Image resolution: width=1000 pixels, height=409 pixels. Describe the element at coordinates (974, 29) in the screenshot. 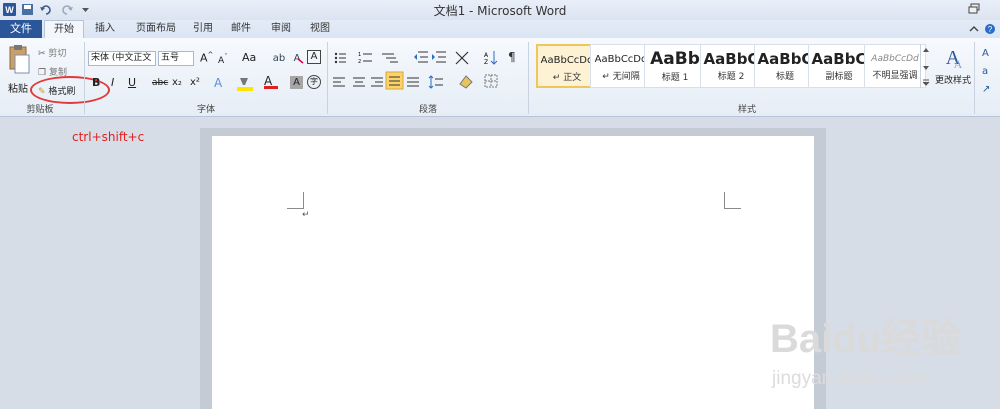

I see `collapse-ribbon-icon` at that location.